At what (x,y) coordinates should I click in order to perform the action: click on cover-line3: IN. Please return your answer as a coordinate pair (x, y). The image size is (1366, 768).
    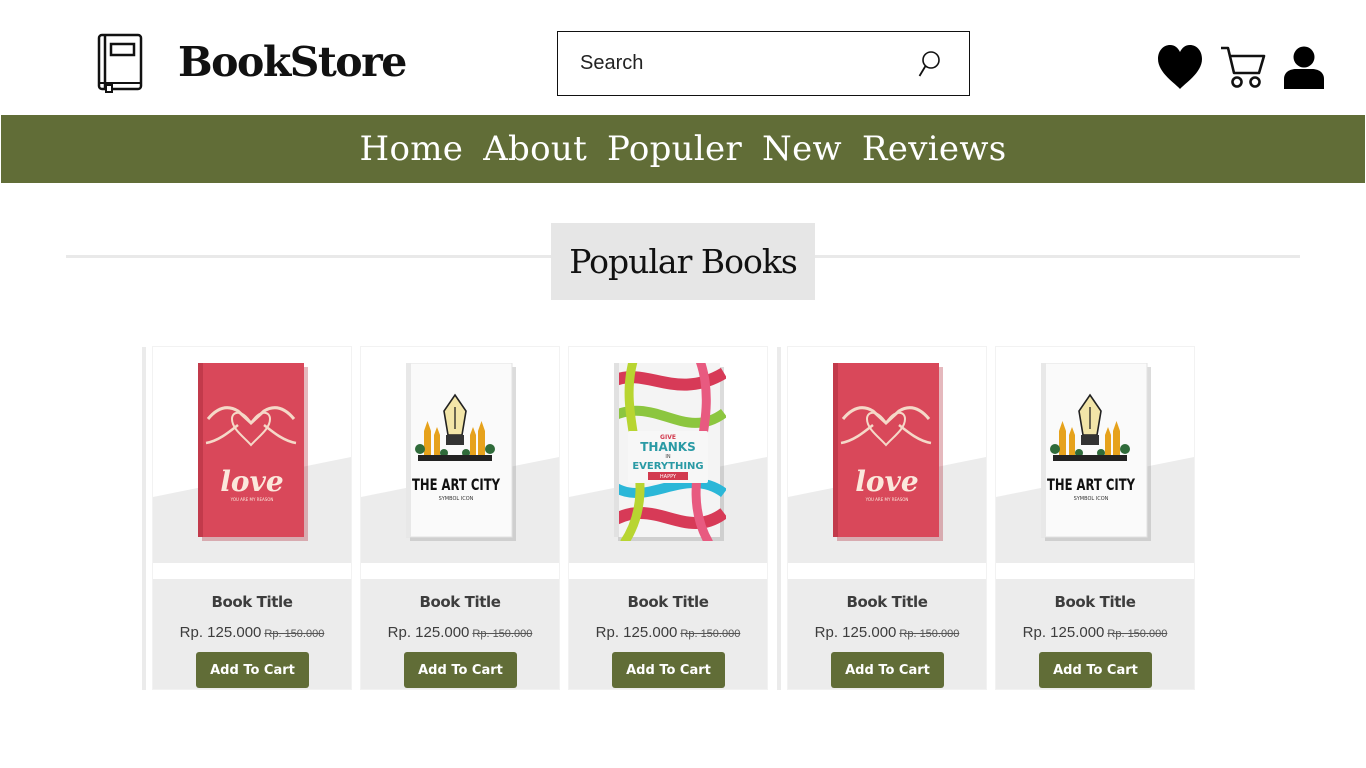
    Looking at the image, I should click on (667, 457).